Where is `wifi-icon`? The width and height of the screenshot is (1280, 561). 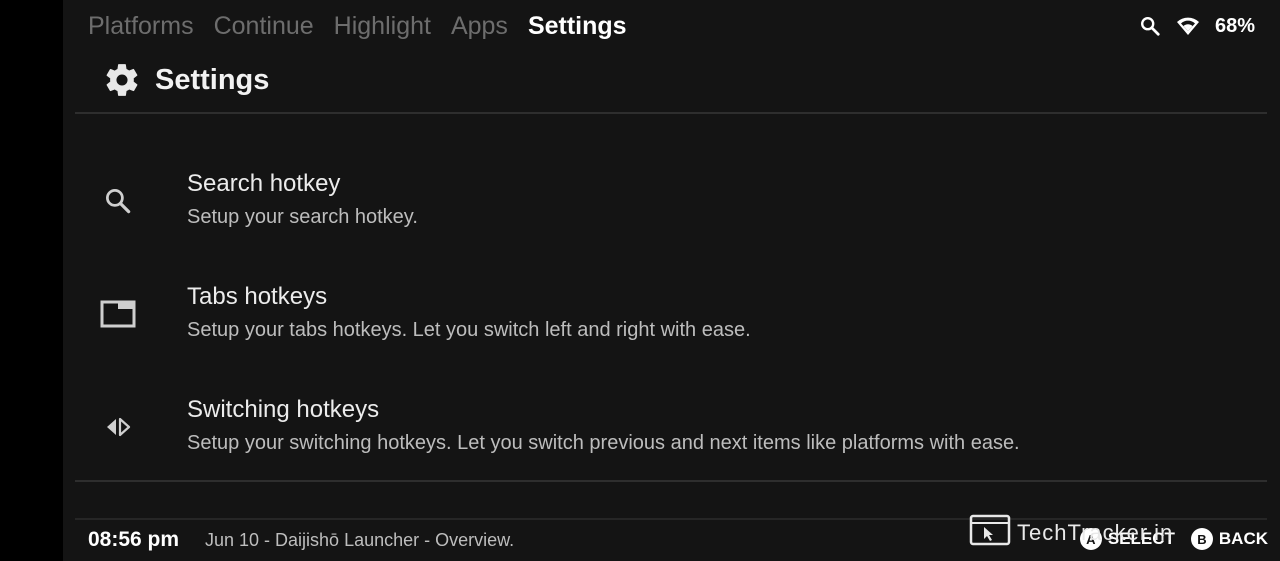
wifi-icon is located at coordinates (1188, 26).